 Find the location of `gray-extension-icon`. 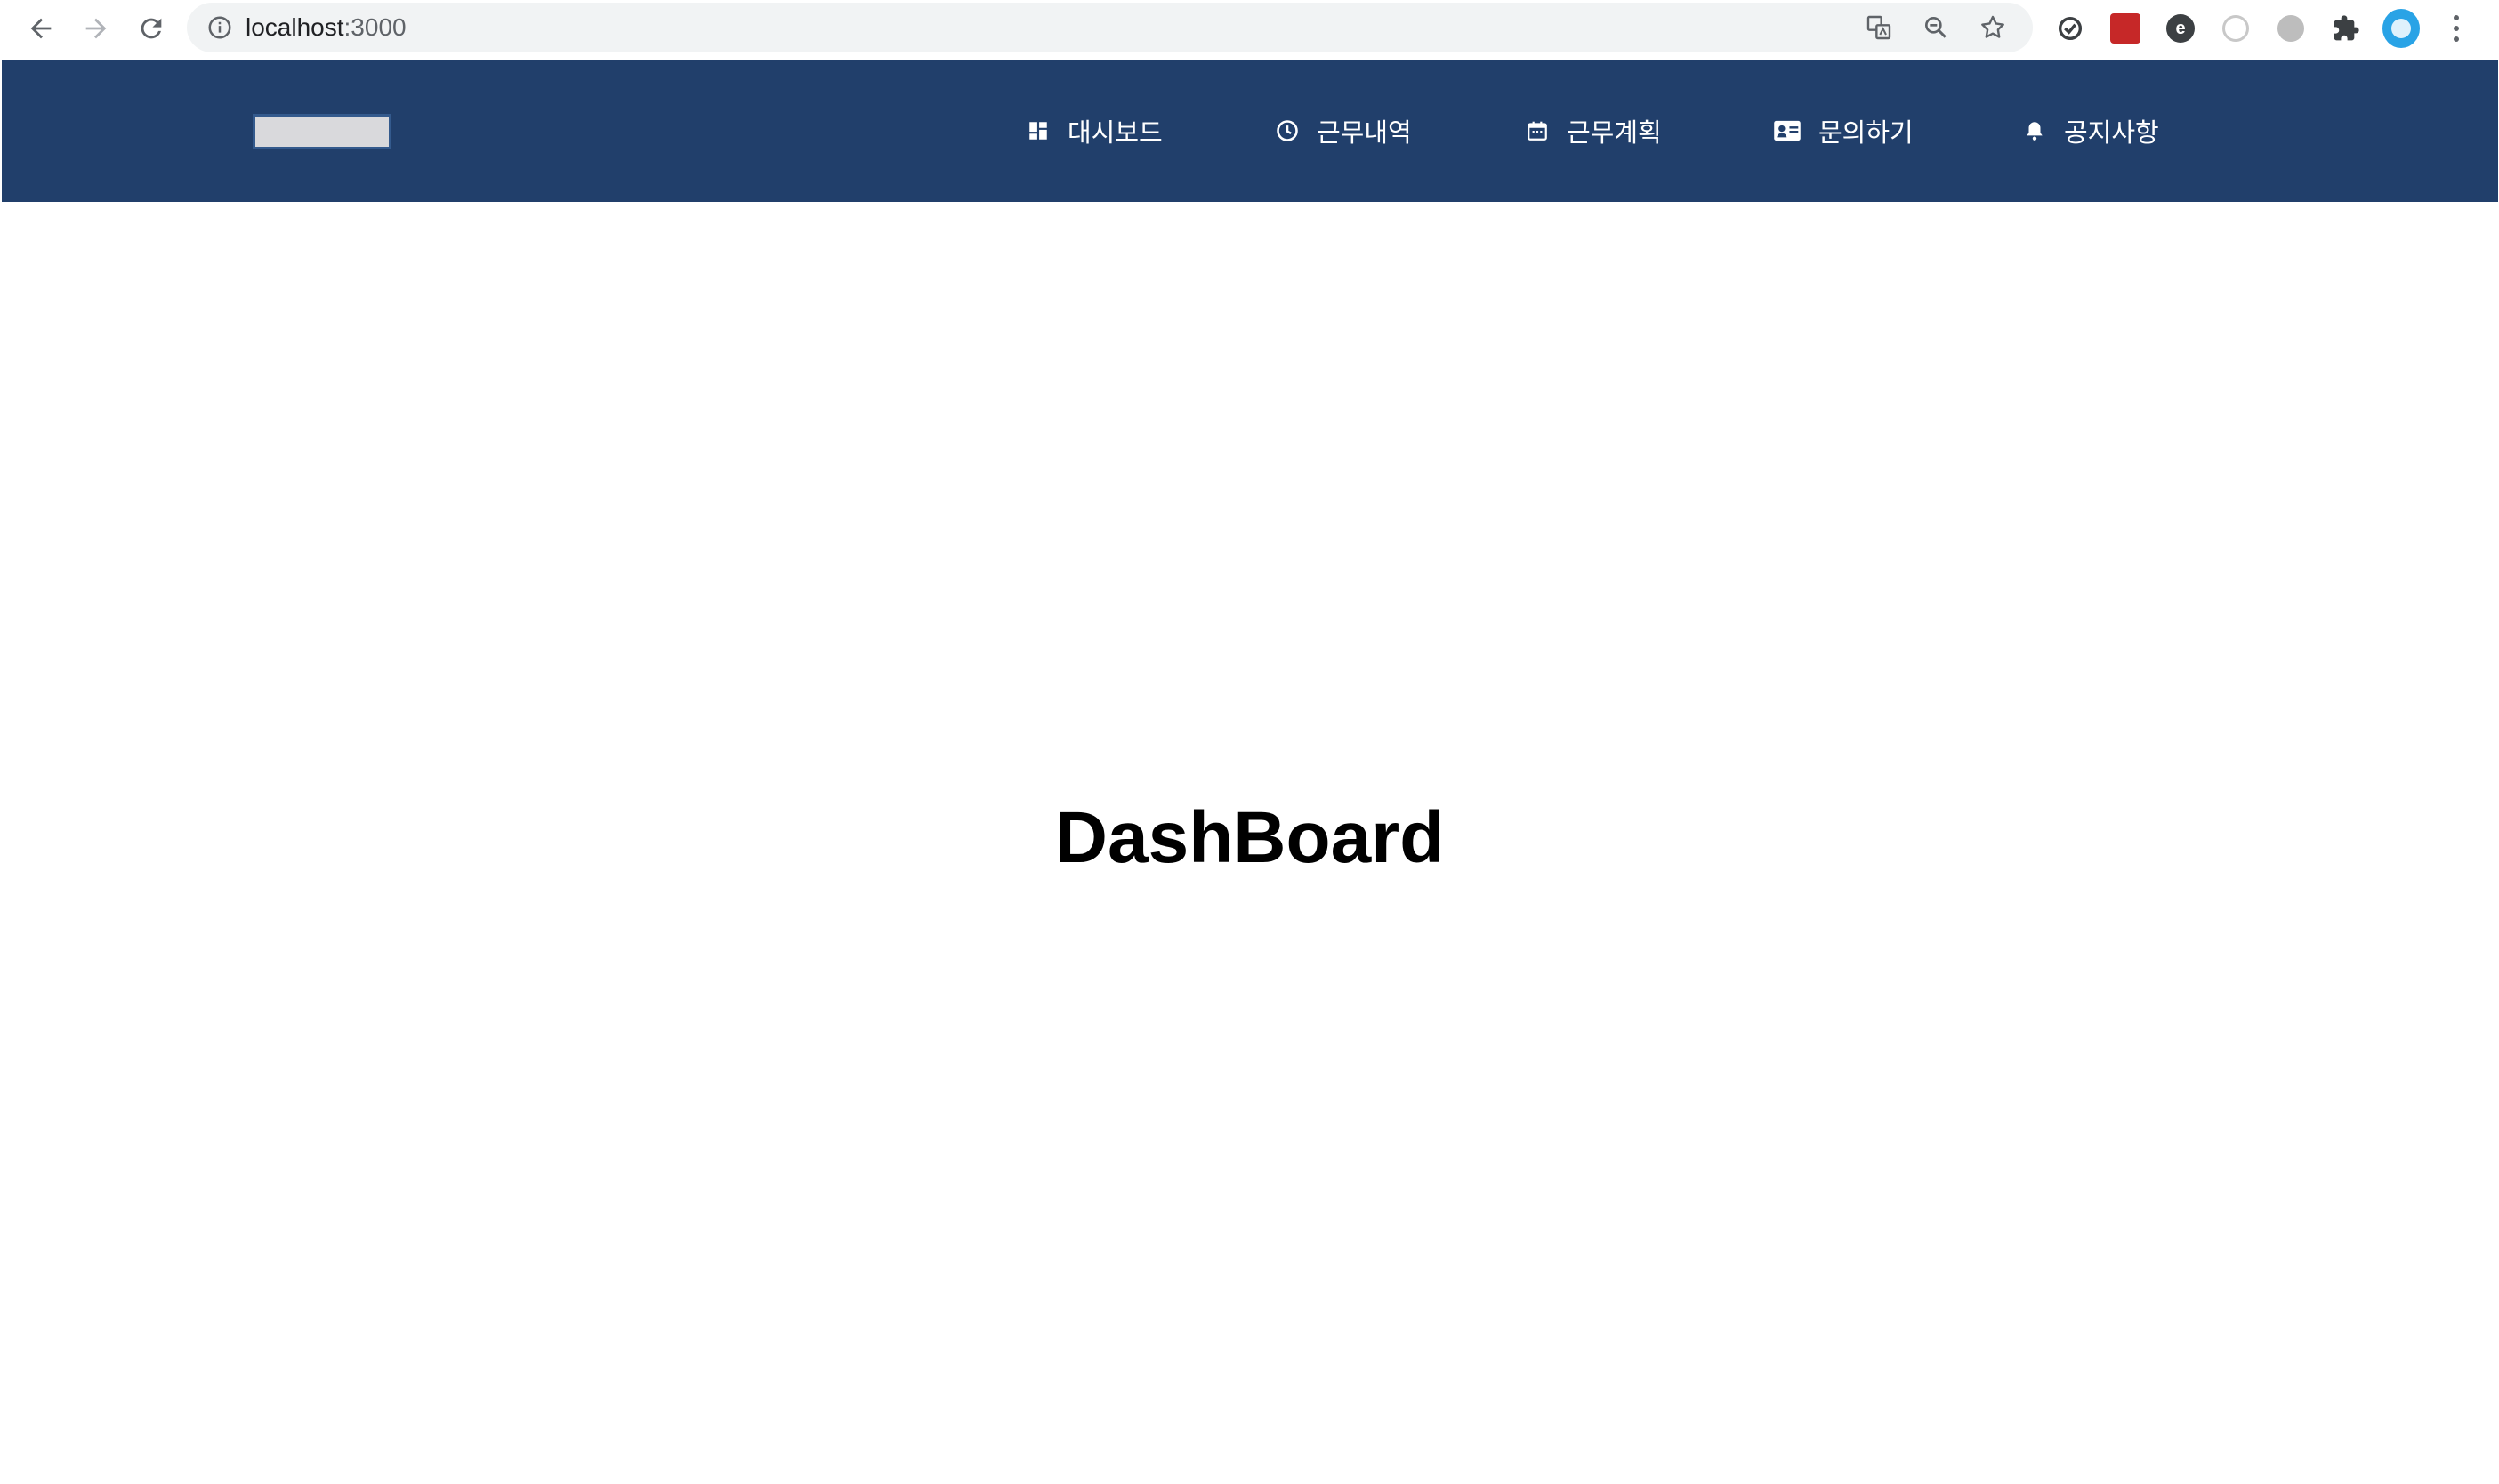

gray-extension-icon is located at coordinates (2291, 28).